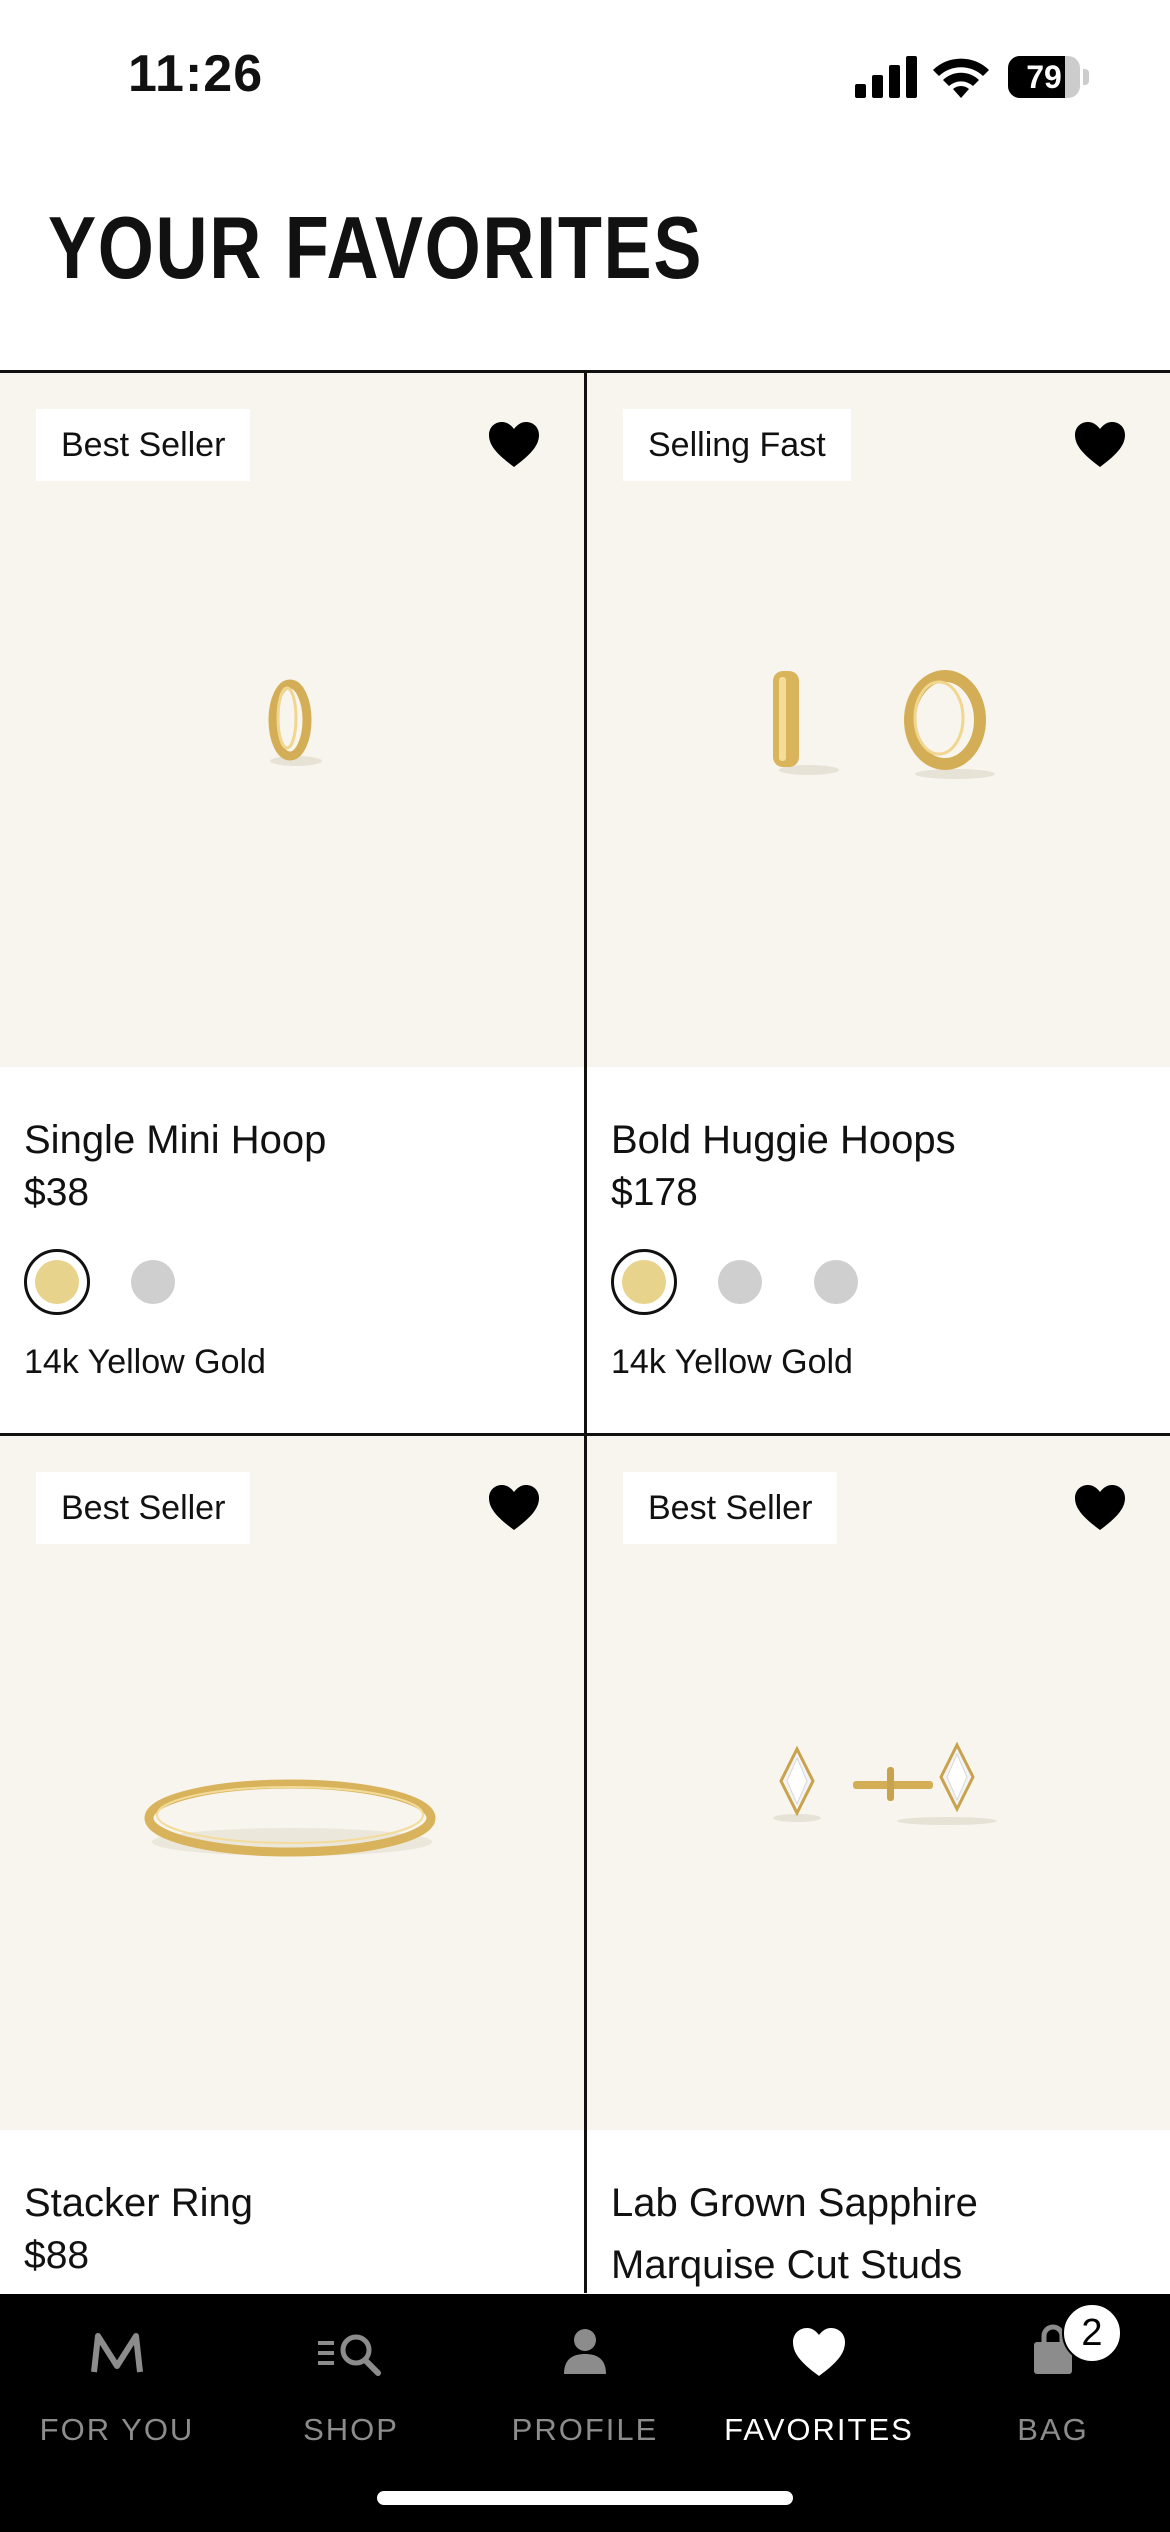 Image resolution: width=1170 pixels, height=2532 pixels. I want to click on bag-count-badge: 2, so click(1092, 2333).